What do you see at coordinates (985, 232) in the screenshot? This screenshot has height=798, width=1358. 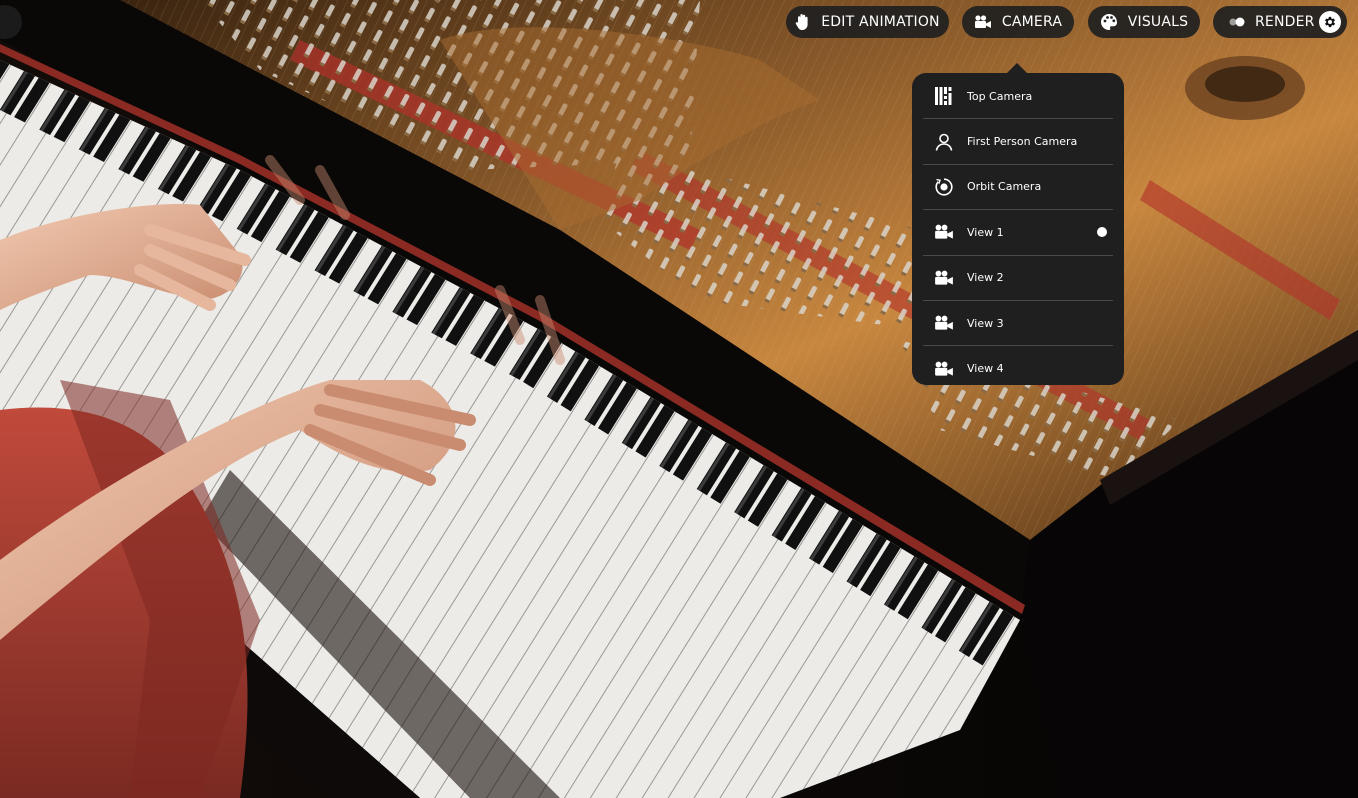 I see `menu-item-label: View 1` at bounding box center [985, 232].